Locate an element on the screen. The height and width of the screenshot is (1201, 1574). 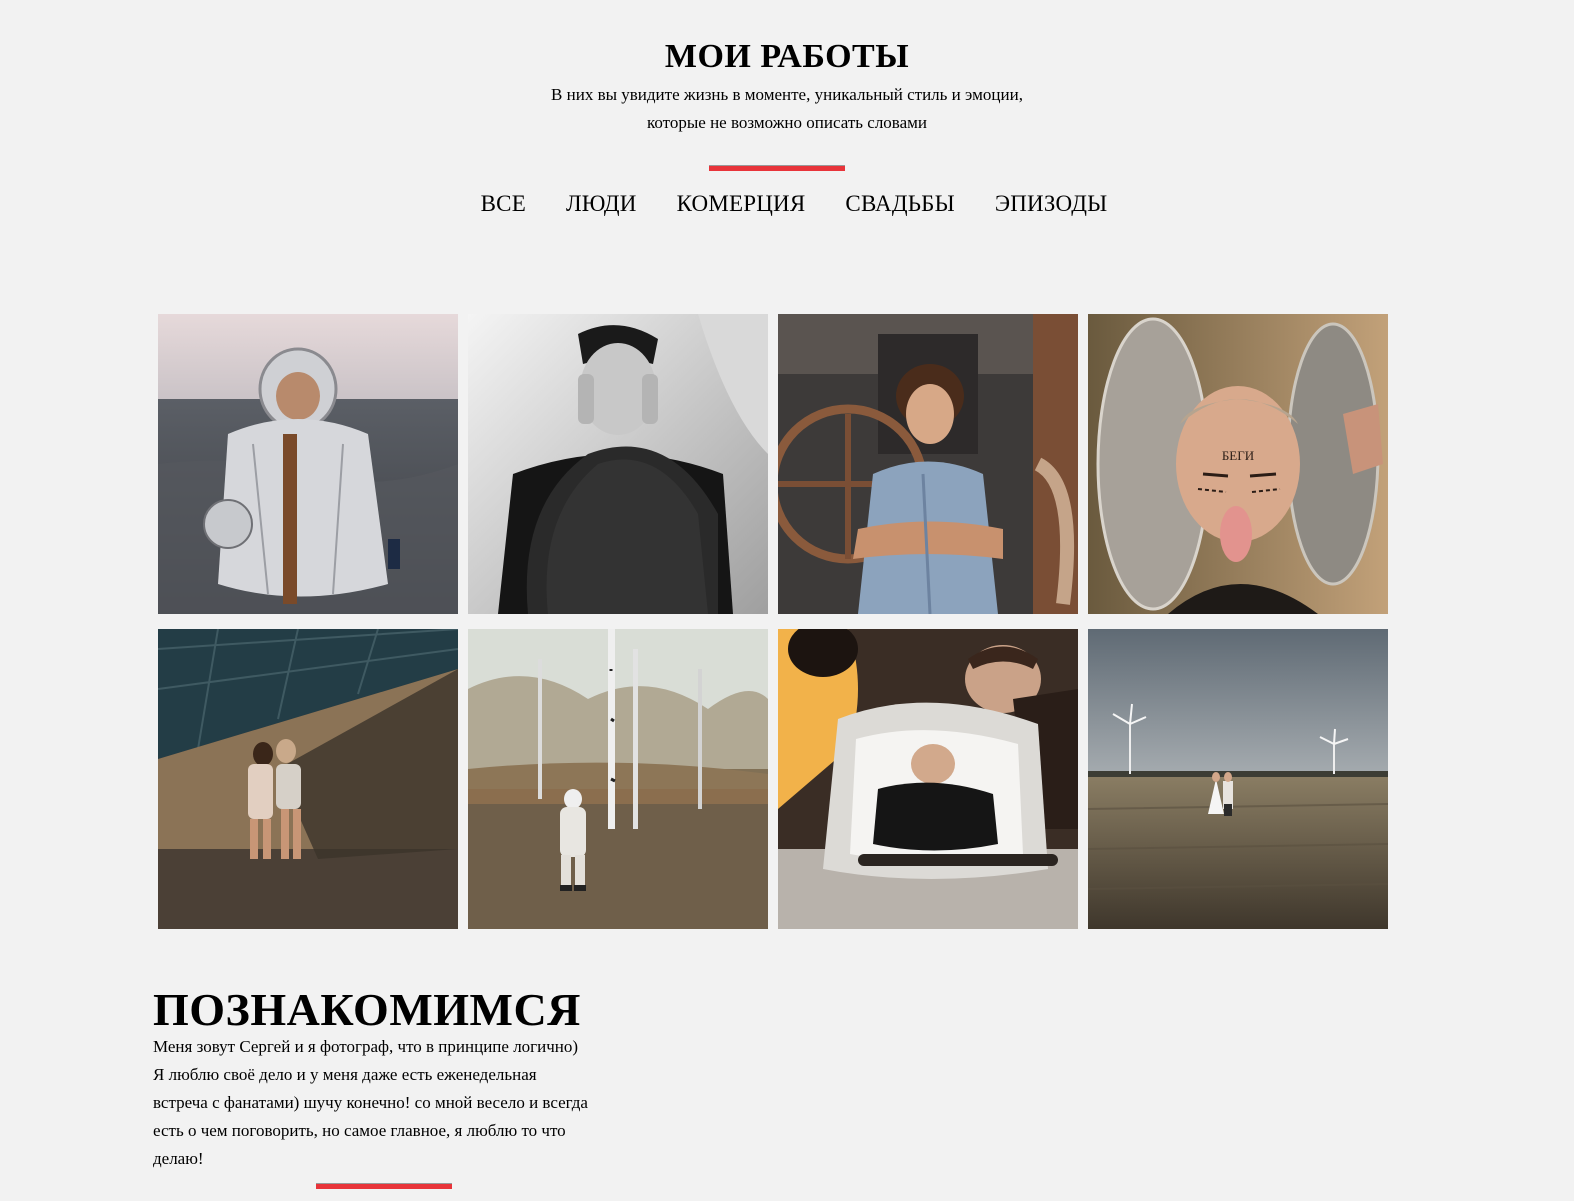
gallery-photo-astronaut is located at coordinates (308, 464).